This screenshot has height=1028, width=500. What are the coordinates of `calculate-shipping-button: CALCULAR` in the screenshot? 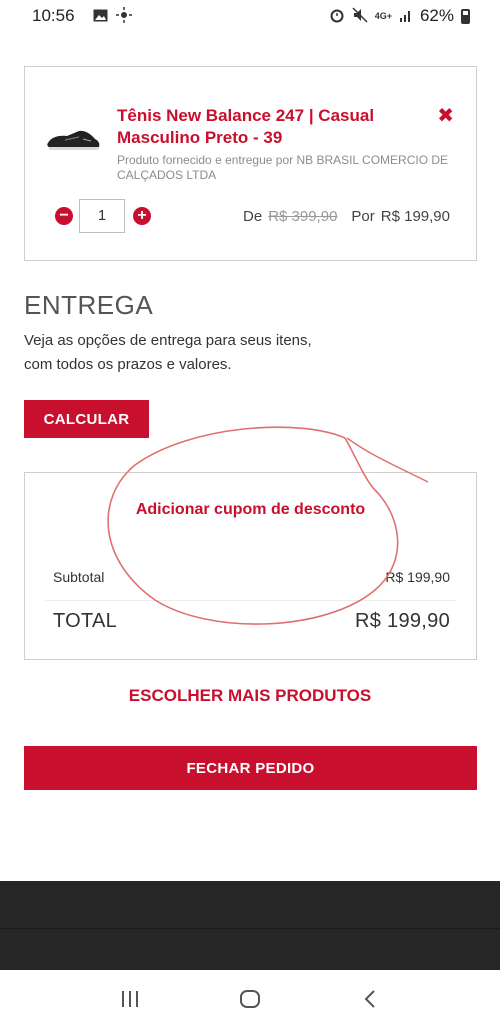 It's located at (86, 419).